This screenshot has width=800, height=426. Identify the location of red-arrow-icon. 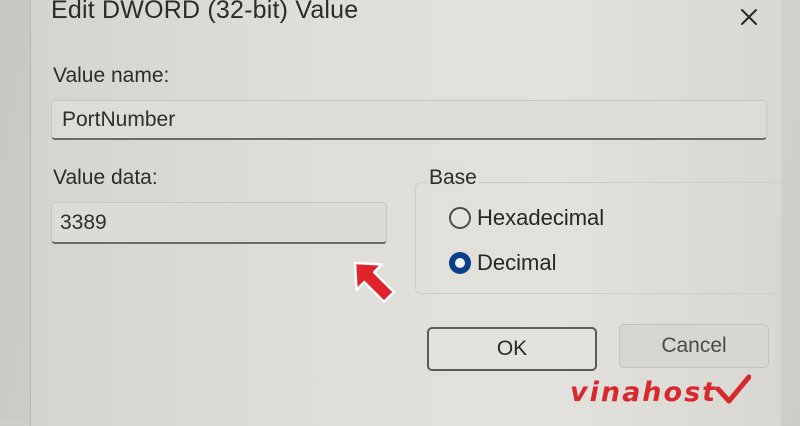
(374, 282).